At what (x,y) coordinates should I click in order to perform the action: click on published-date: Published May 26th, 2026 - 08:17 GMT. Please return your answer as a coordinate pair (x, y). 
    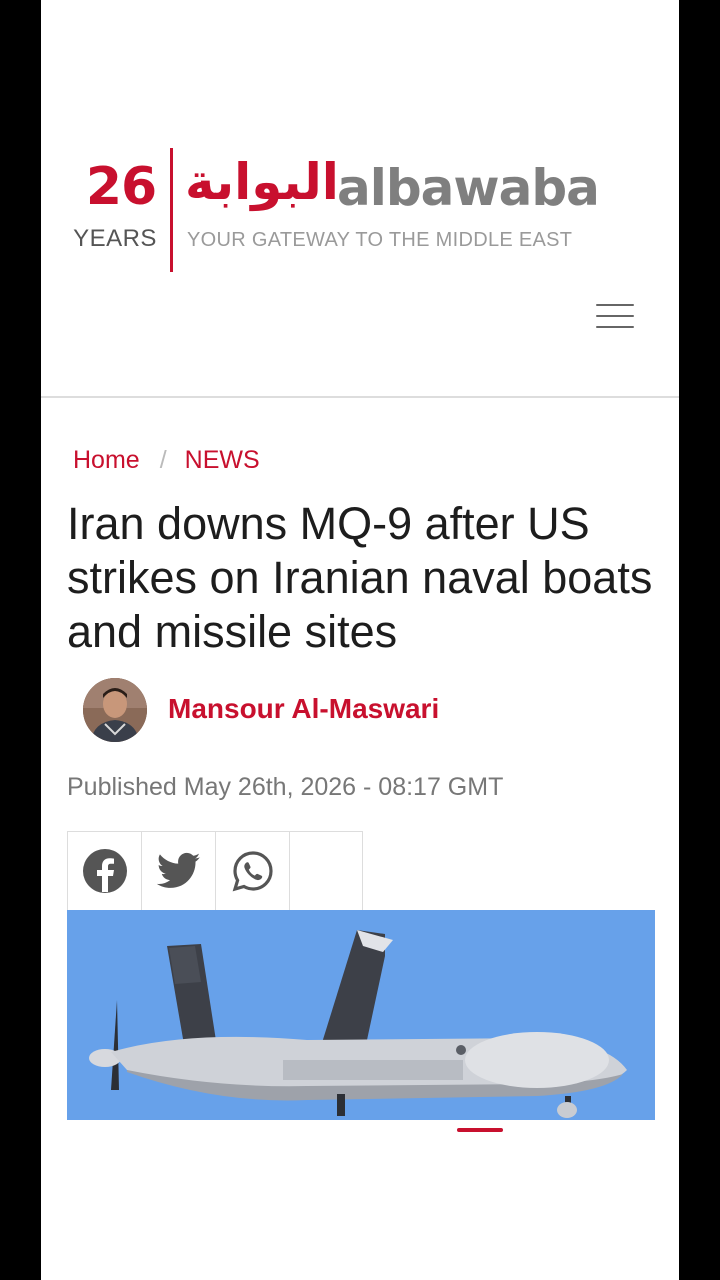
    Looking at the image, I should click on (285, 787).